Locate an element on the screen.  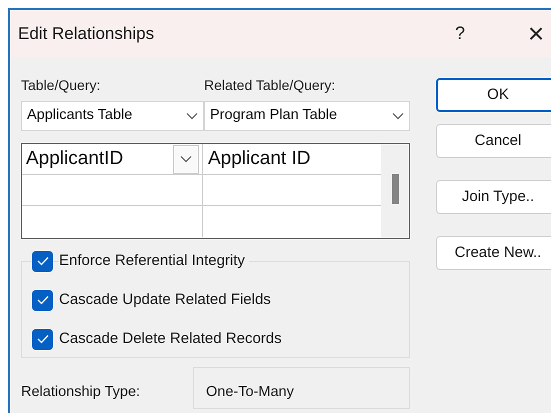
table-dropdown: Applicants Table is located at coordinates (112, 116).